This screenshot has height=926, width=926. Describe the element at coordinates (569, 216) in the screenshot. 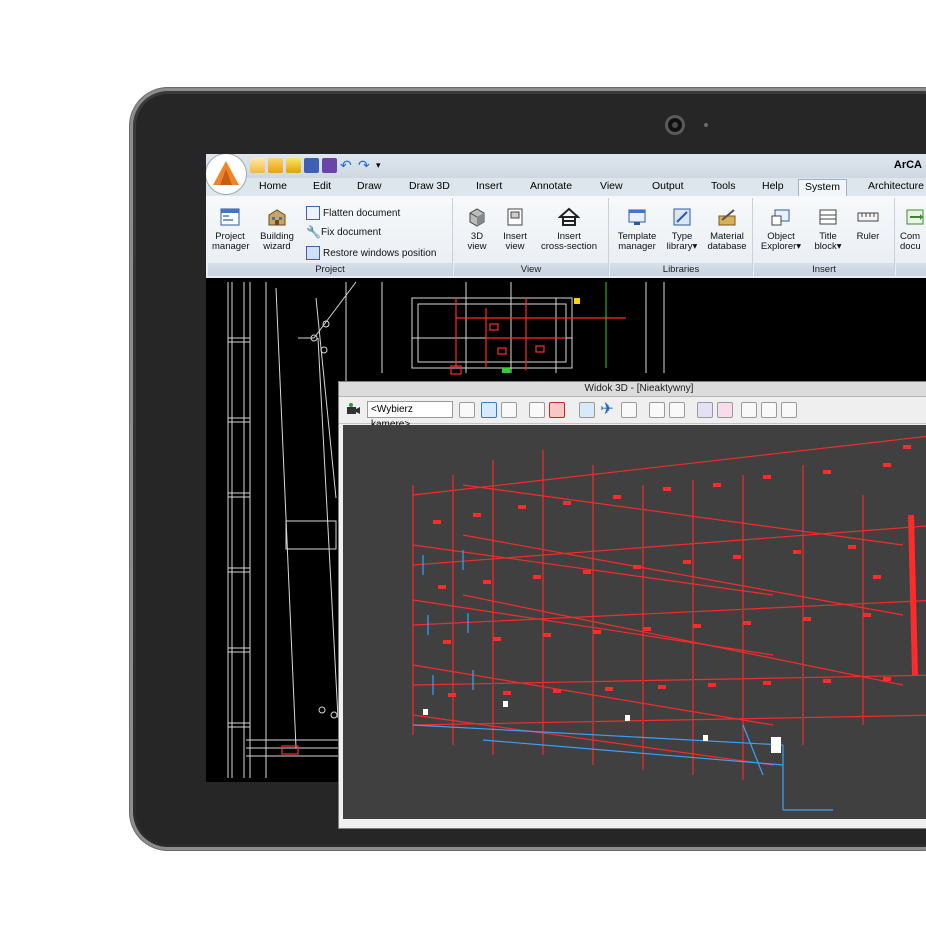

I see `house-icon` at that location.